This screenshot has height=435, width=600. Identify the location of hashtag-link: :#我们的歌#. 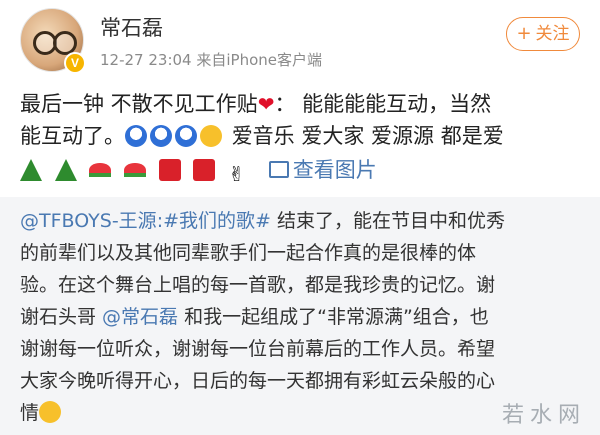
(214, 221).